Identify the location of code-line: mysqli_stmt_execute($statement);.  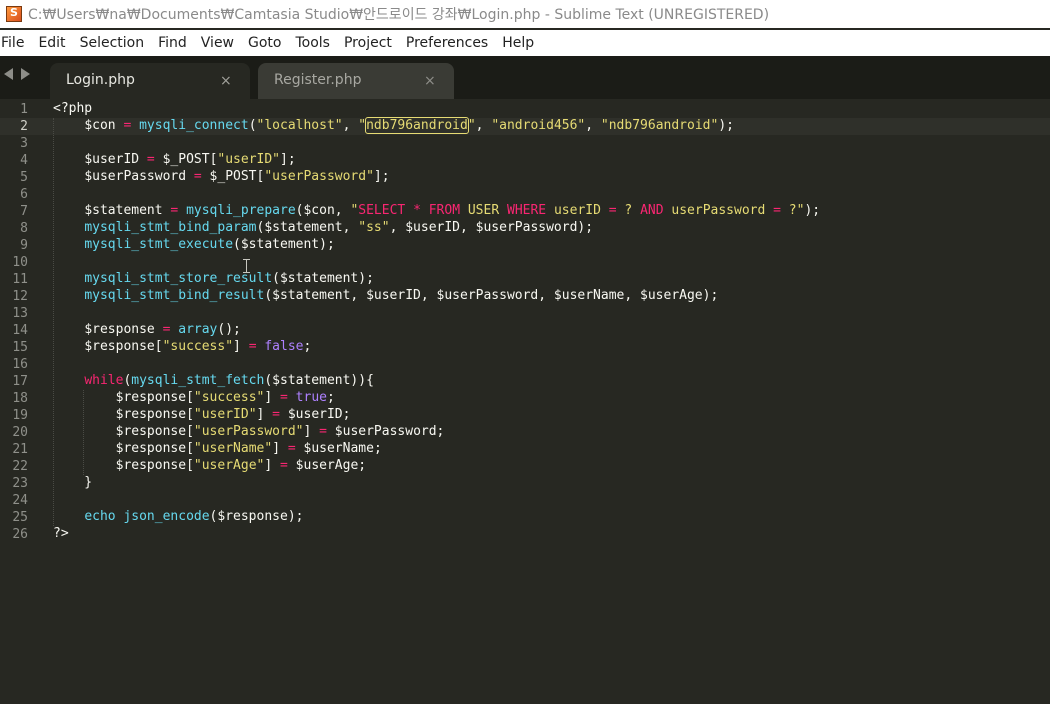
(193, 245).